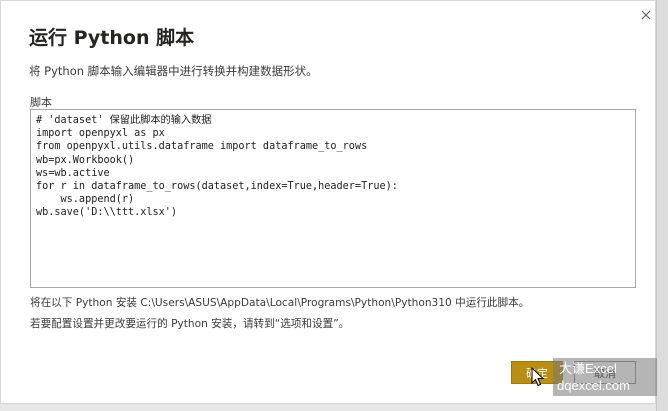 This screenshot has width=668, height=411. What do you see at coordinates (107, 213) in the screenshot?
I see `script-line: wb.save('D:\\ttt.xlsx')` at bounding box center [107, 213].